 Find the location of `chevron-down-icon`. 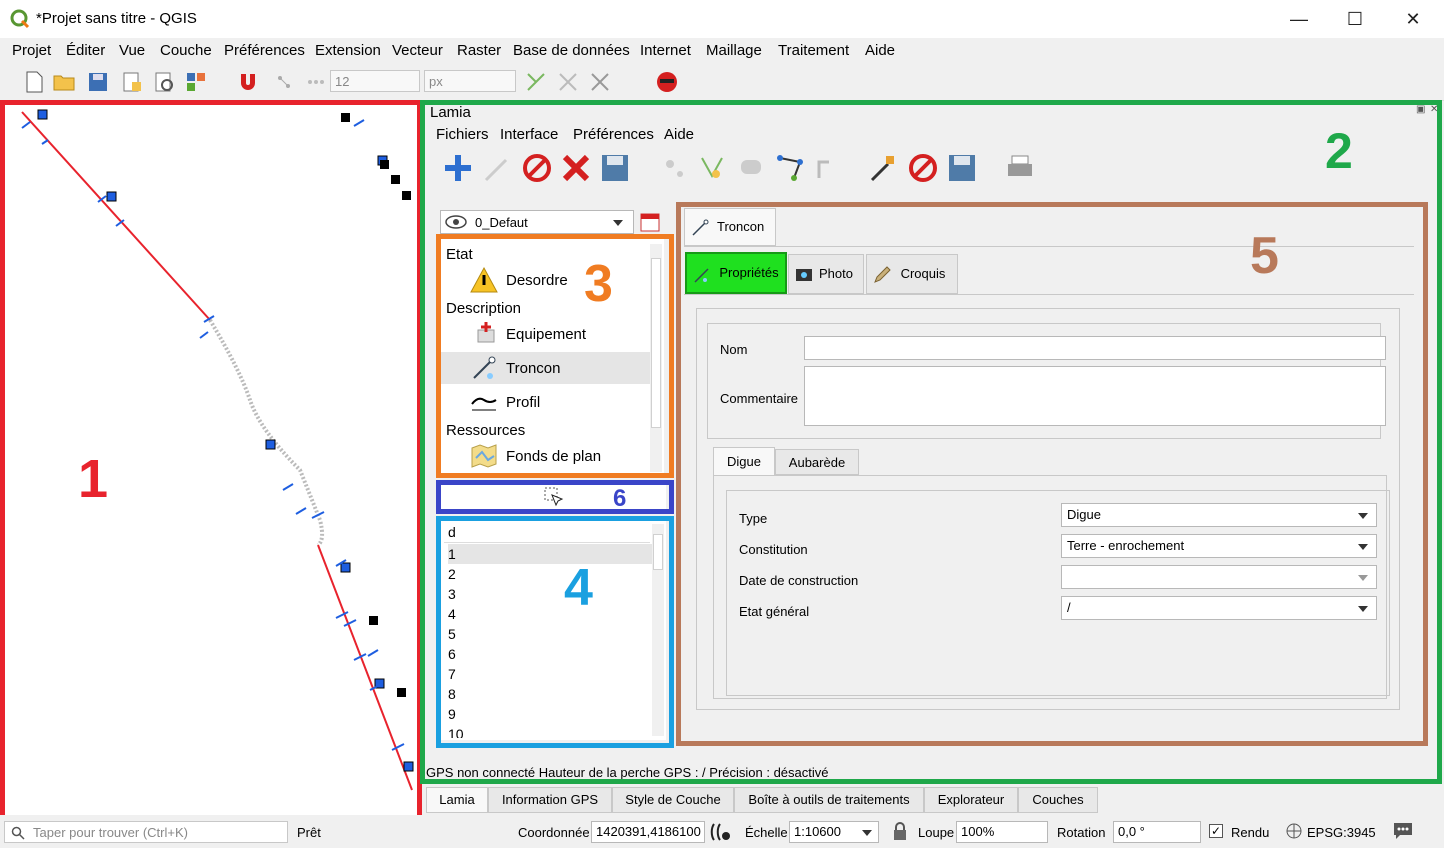

chevron-down-icon is located at coordinates (867, 833).